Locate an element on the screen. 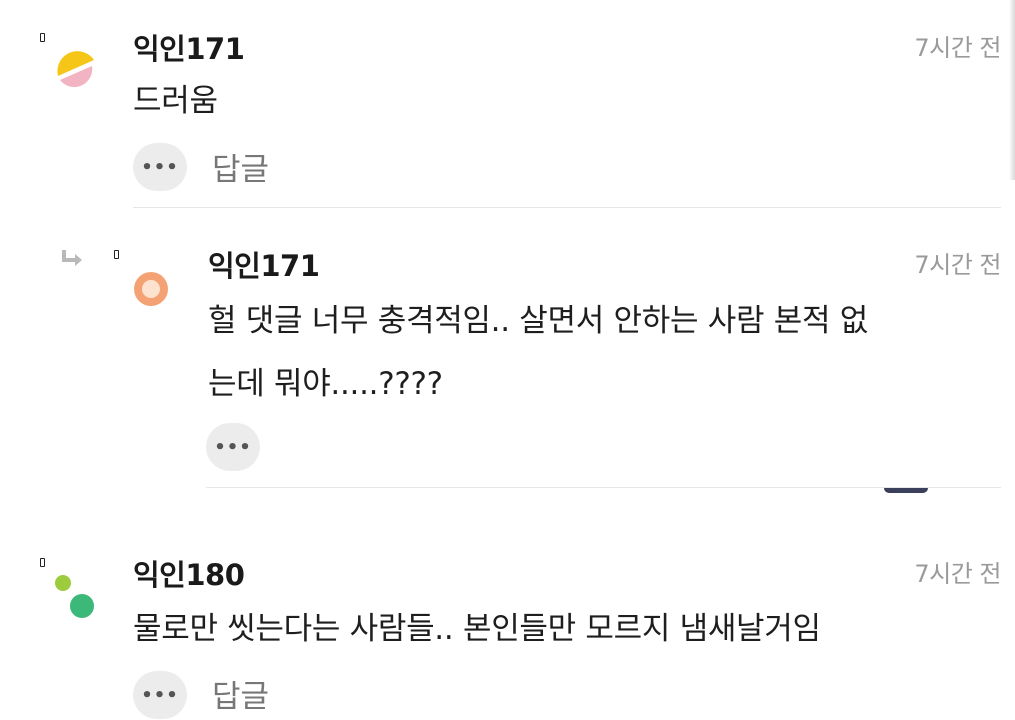 This screenshot has width=1015, height=720. comment-text: 드러움 is located at coordinates (175, 101).